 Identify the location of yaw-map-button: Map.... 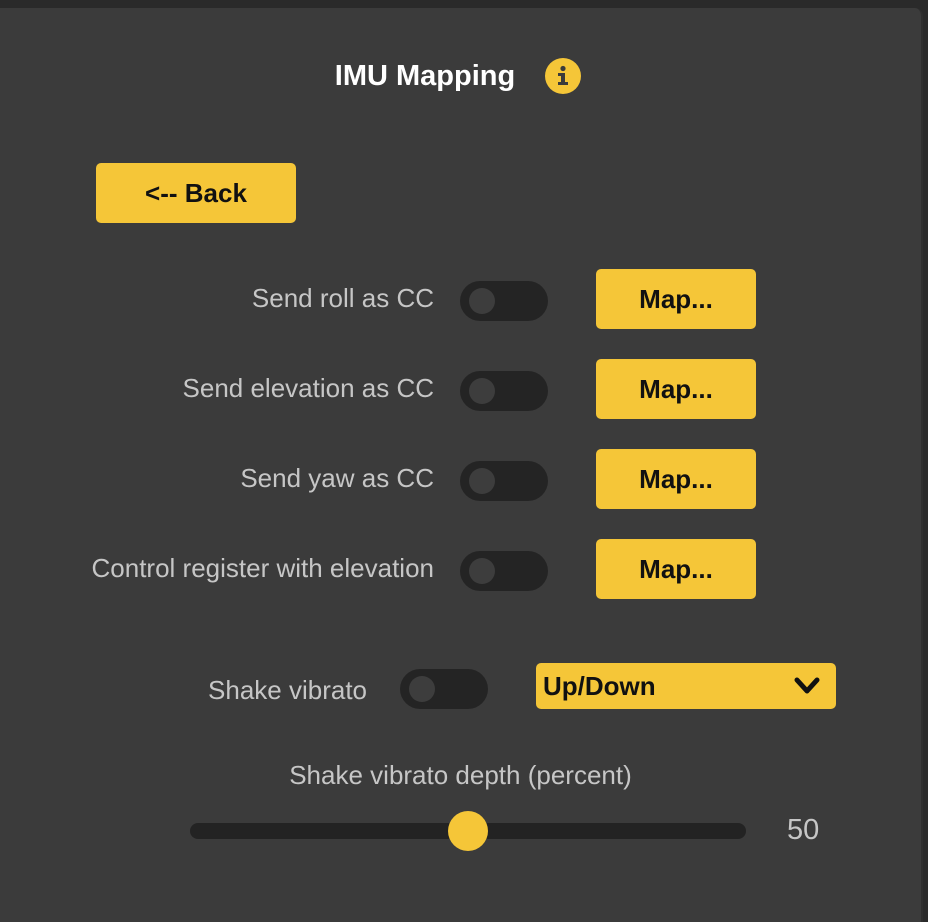
(676, 479).